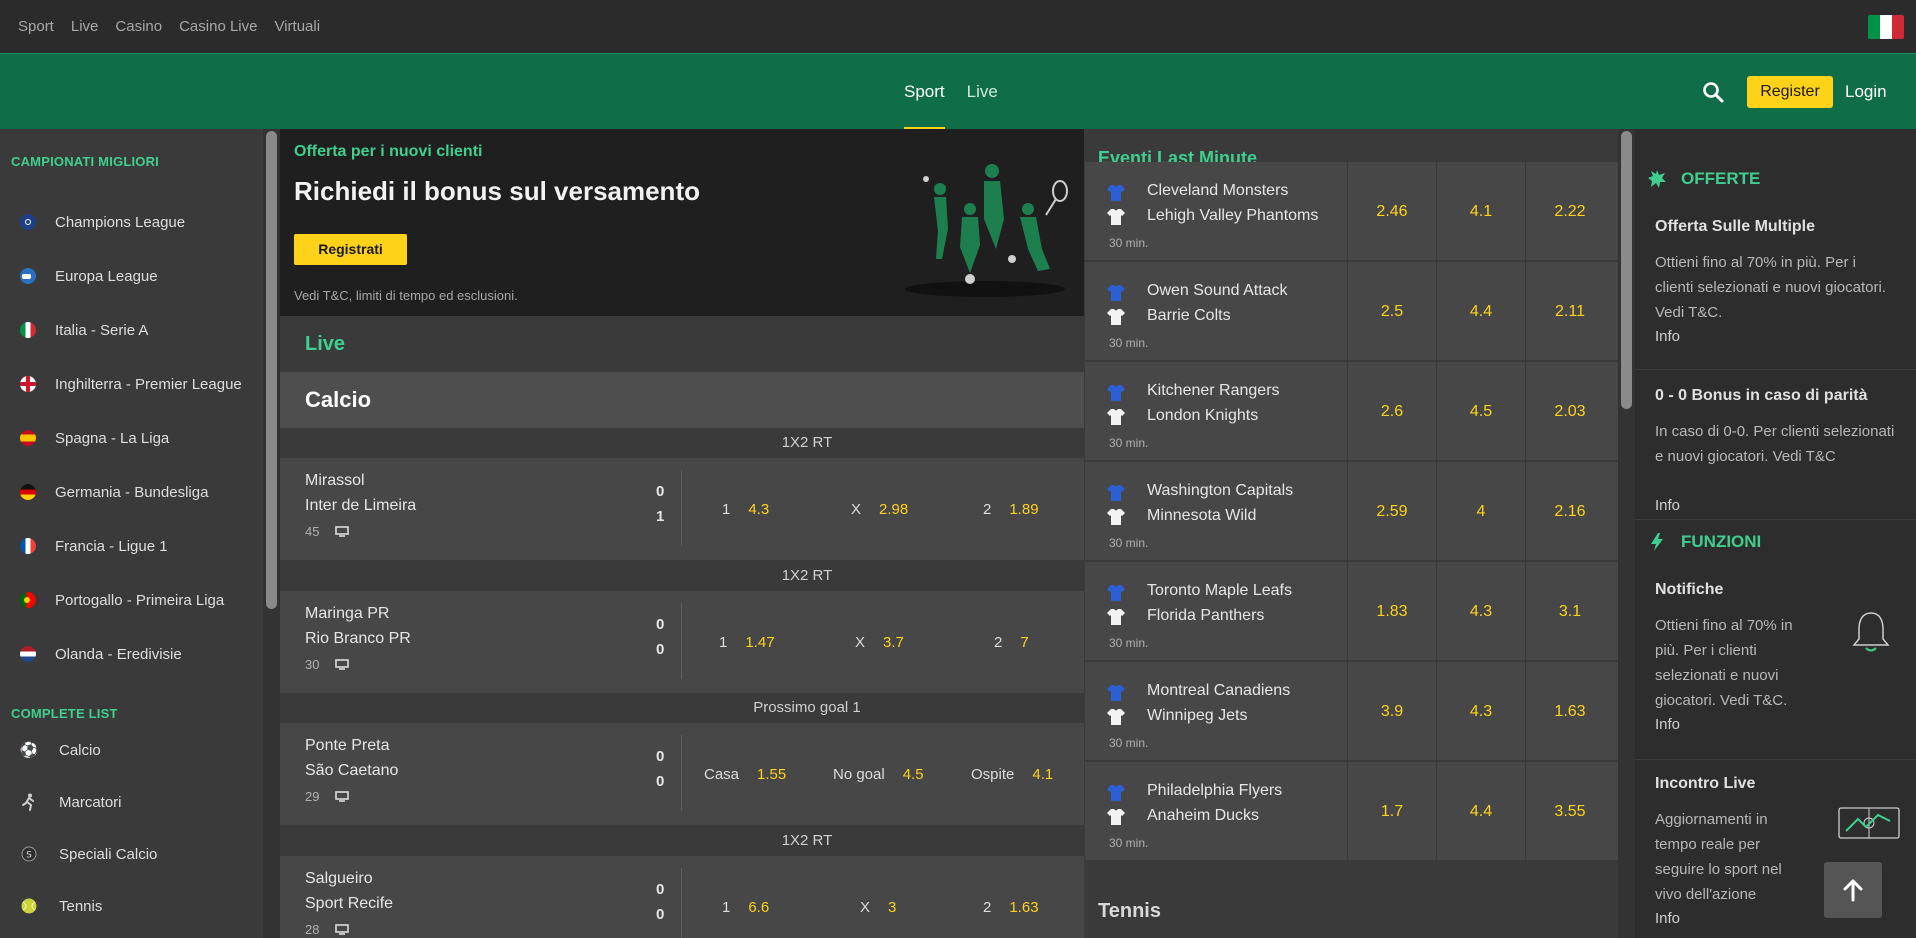 This screenshot has height=938, width=1916. Describe the element at coordinates (772, 774) in the screenshot. I see `odd-value: 1.55` at that location.